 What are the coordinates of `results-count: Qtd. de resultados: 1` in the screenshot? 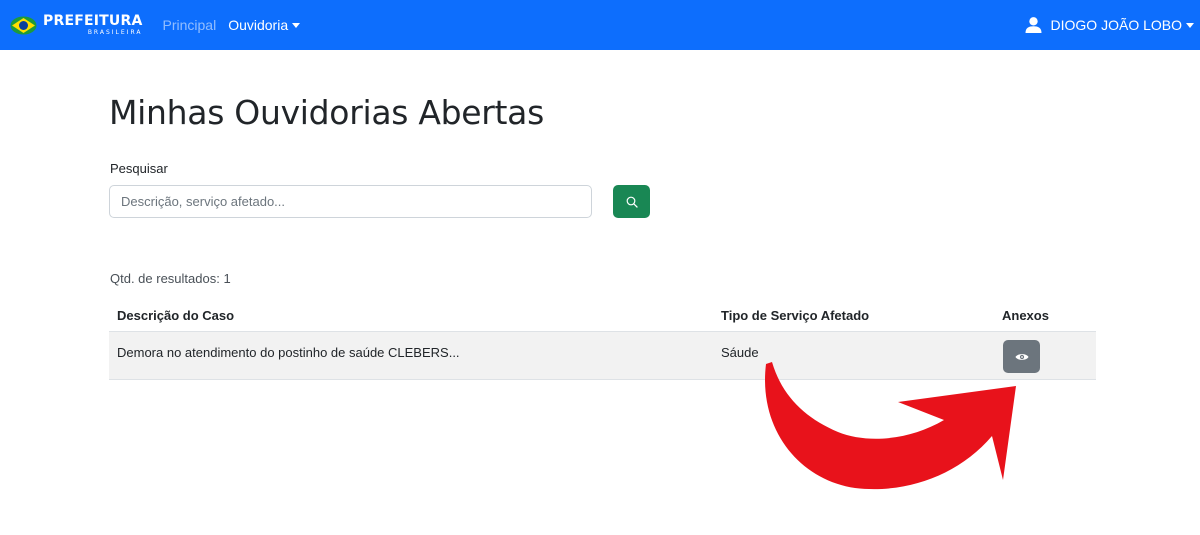 It's located at (170, 278).